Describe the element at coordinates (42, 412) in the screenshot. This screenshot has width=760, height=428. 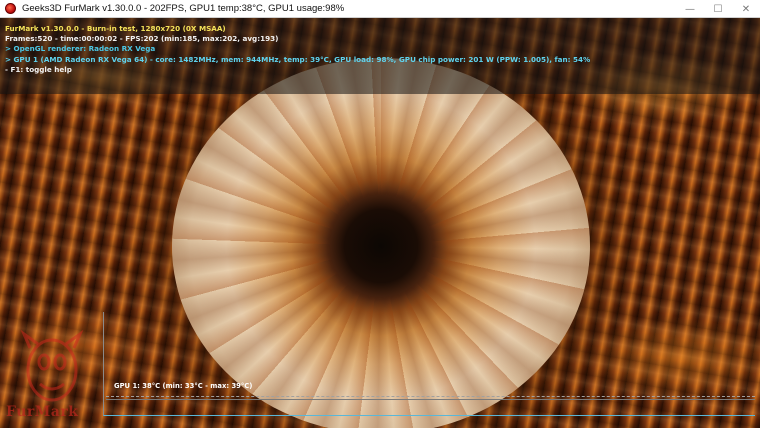
I see `furmark-logo-text: FurMark` at that location.